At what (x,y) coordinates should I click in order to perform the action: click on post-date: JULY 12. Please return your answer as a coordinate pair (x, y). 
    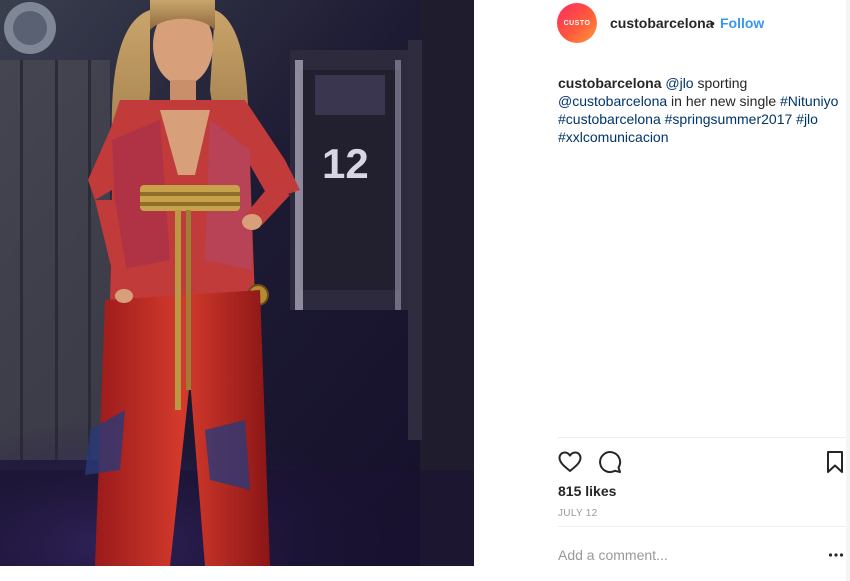
    Looking at the image, I should click on (578, 513).